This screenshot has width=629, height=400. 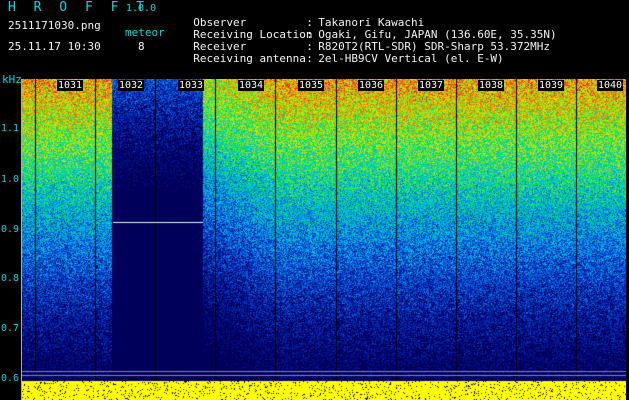 I want to click on x-tick-label: 1037, so click(x=431, y=85).